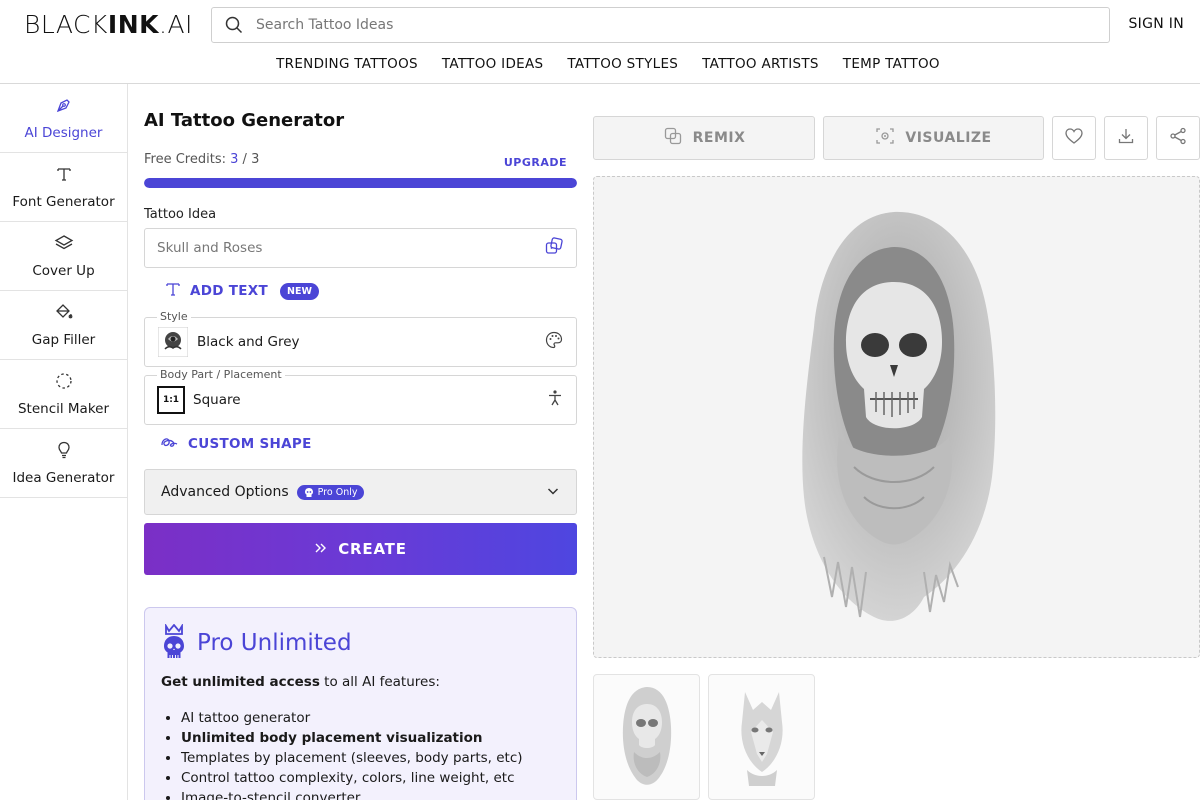 The image size is (1200, 800). I want to click on sidebar-item-label: Font Generator, so click(63, 202).